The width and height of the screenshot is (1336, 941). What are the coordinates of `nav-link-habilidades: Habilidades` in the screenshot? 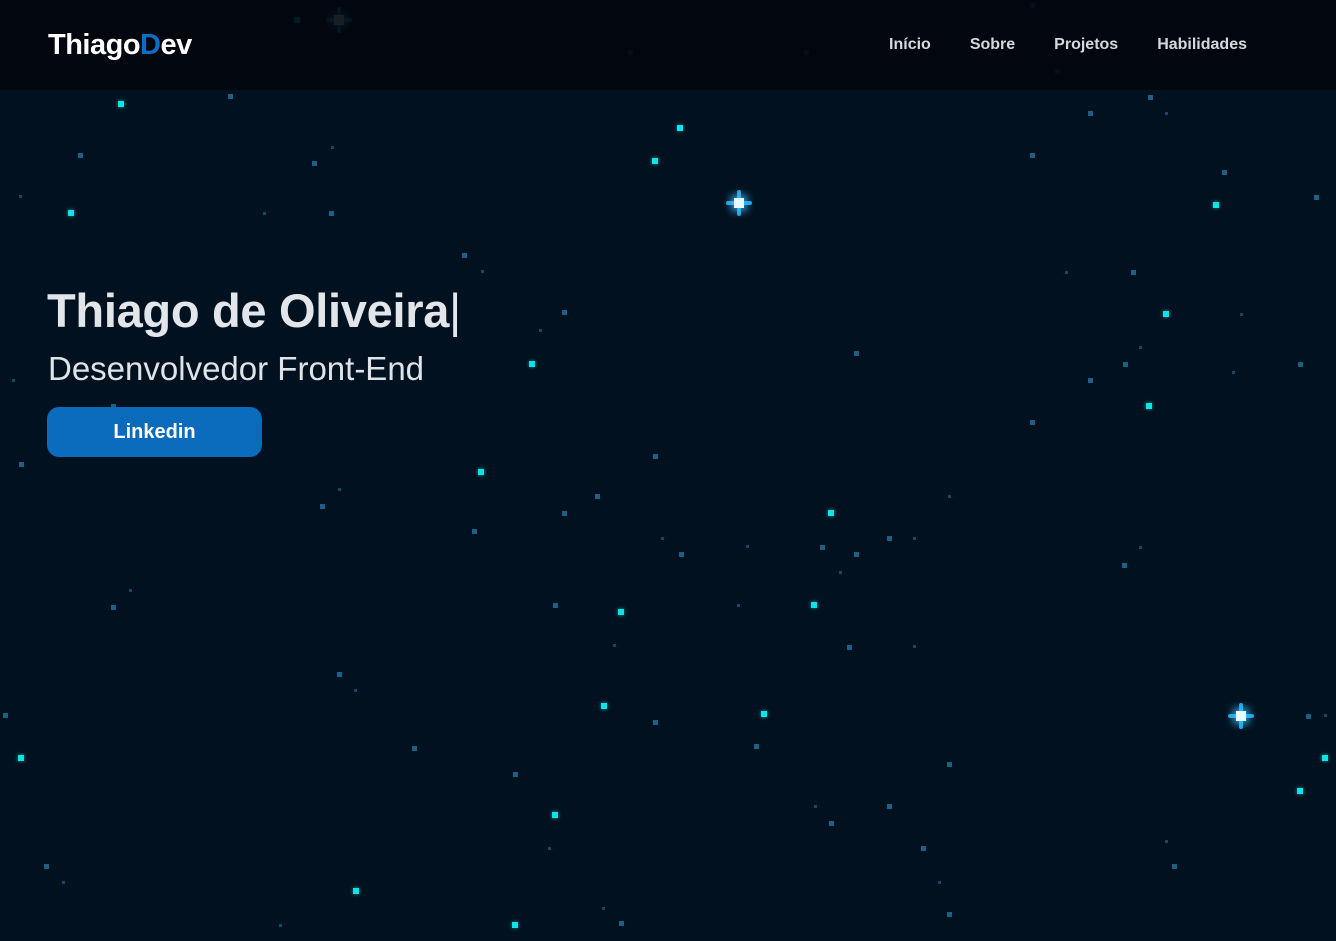 It's located at (1202, 45).